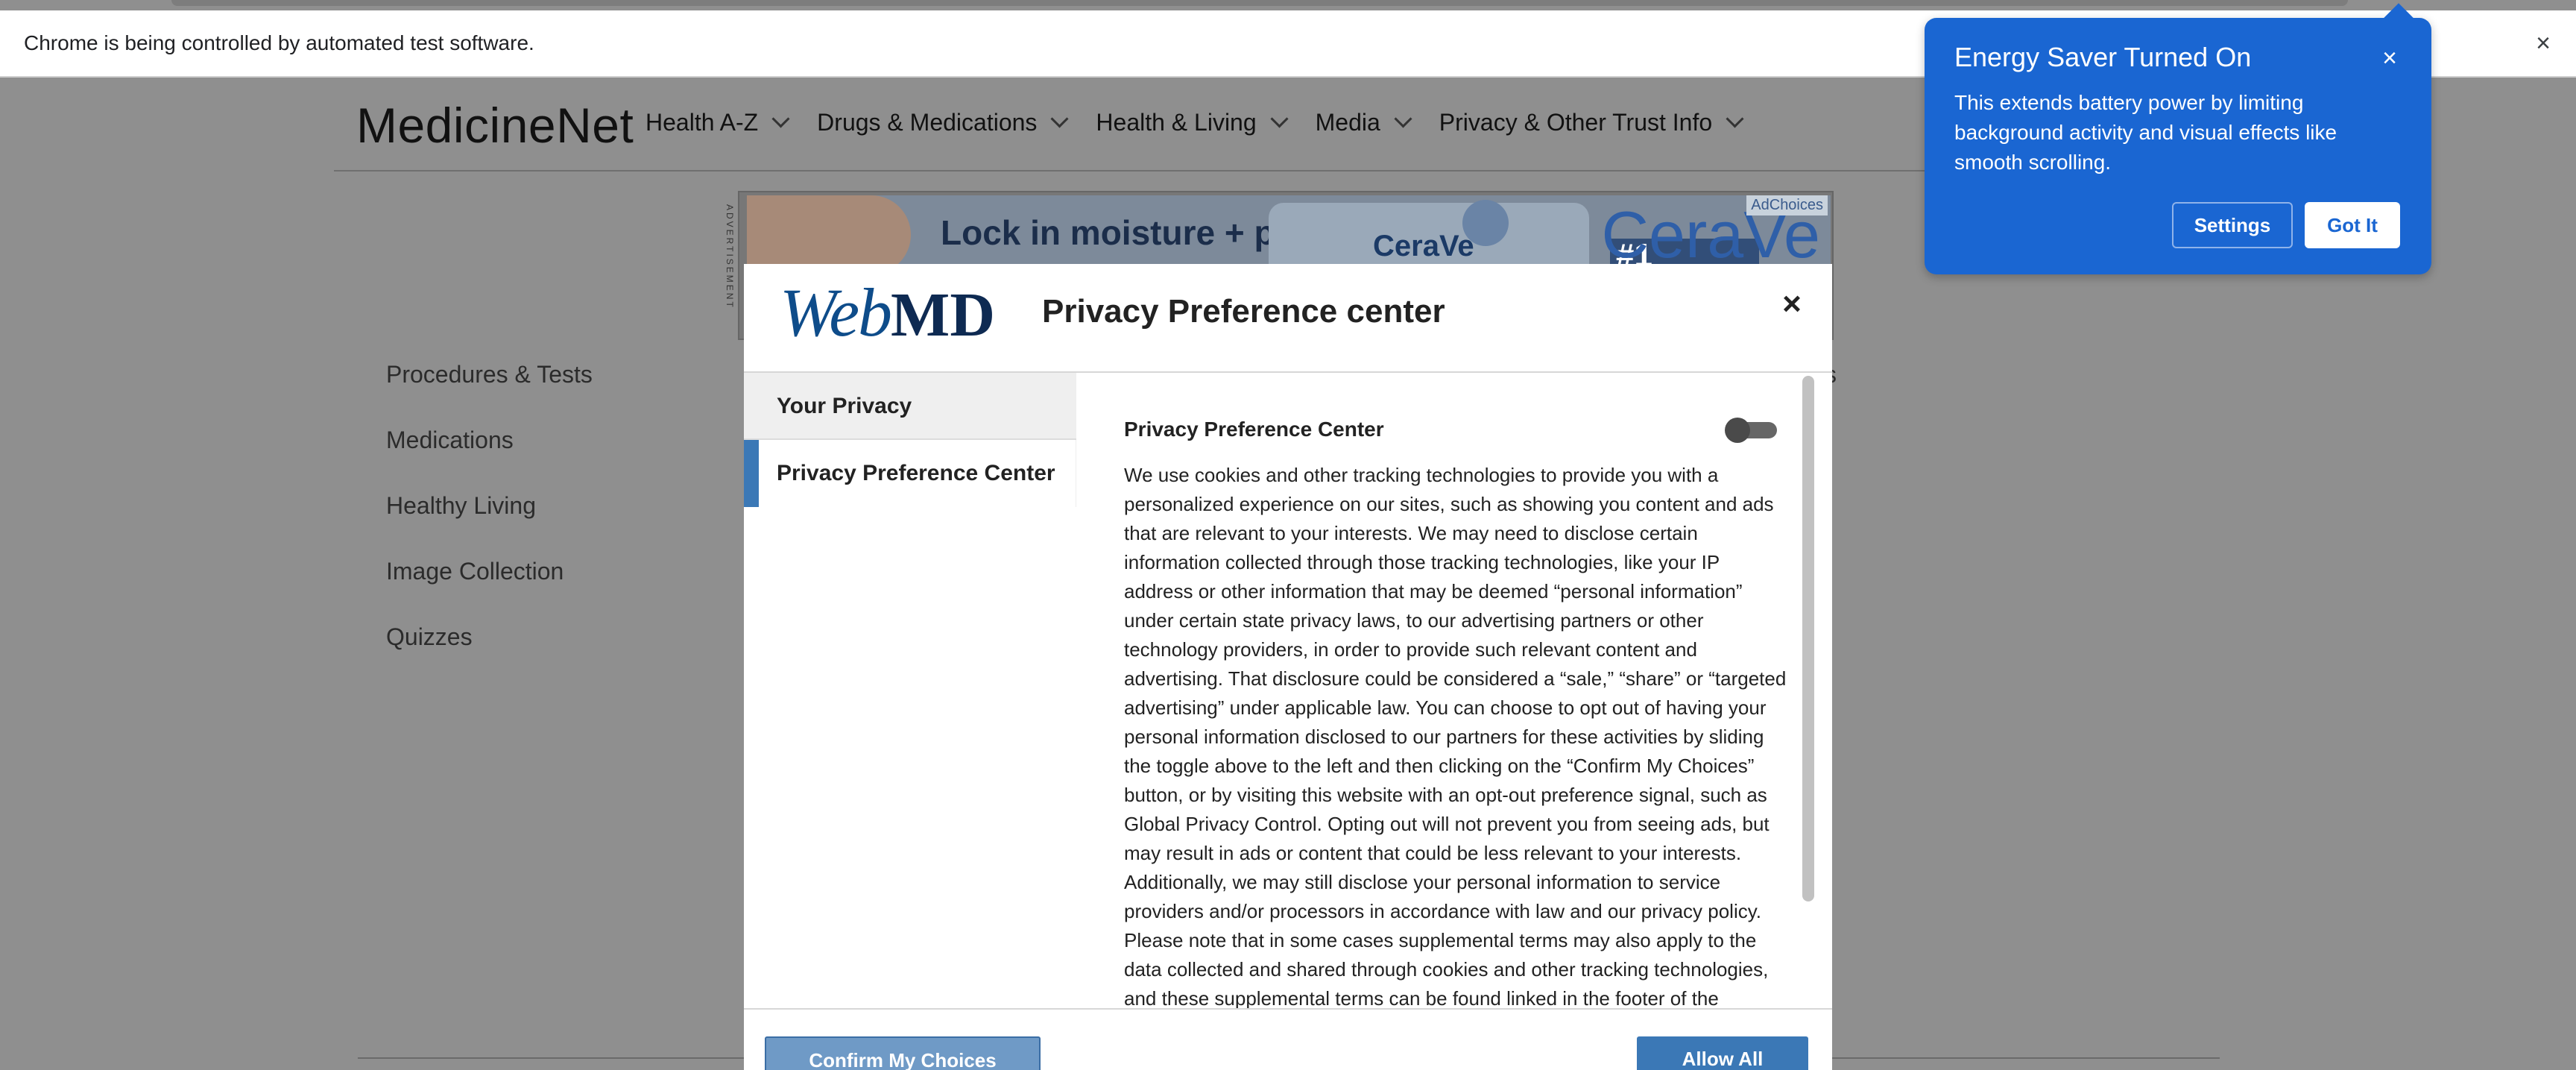 The height and width of the screenshot is (1070, 2576). I want to click on nav-item-drugs-medications: Drugs & Medications, so click(943, 122).